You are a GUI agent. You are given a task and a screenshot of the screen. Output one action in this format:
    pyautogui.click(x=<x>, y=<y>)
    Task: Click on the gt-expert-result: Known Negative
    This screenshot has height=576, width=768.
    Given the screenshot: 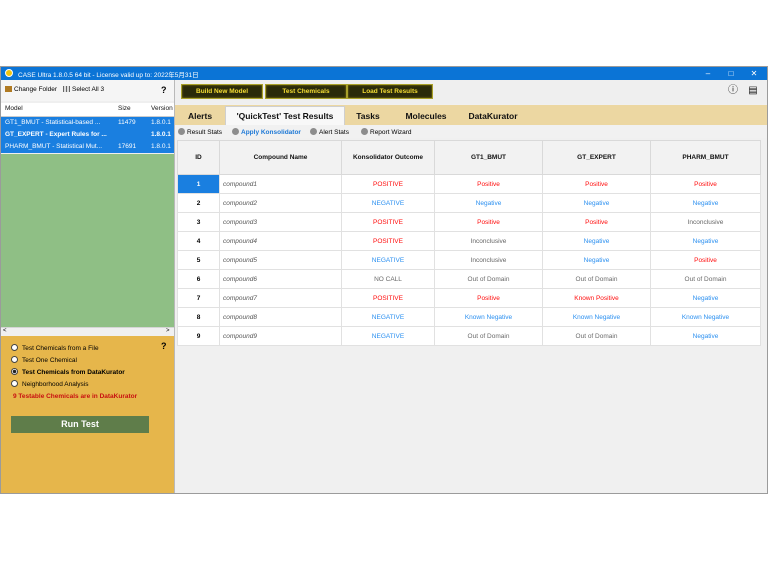 What is the action you would take?
    pyautogui.click(x=596, y=317)
    